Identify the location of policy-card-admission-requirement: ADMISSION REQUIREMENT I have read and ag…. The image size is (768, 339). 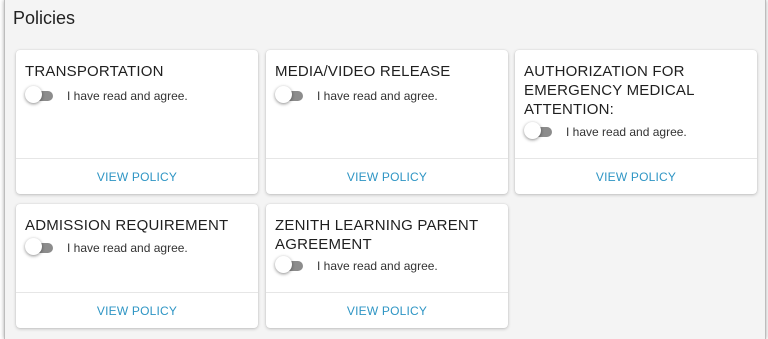
(137, 266).